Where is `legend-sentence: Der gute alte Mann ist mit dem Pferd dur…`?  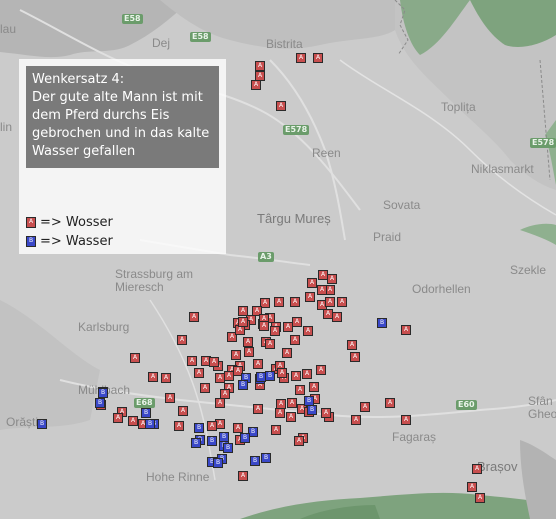
legend-sentence: Der gute alte Mann ist mit dem Pferd dur… is located at coordinates (121, 124).